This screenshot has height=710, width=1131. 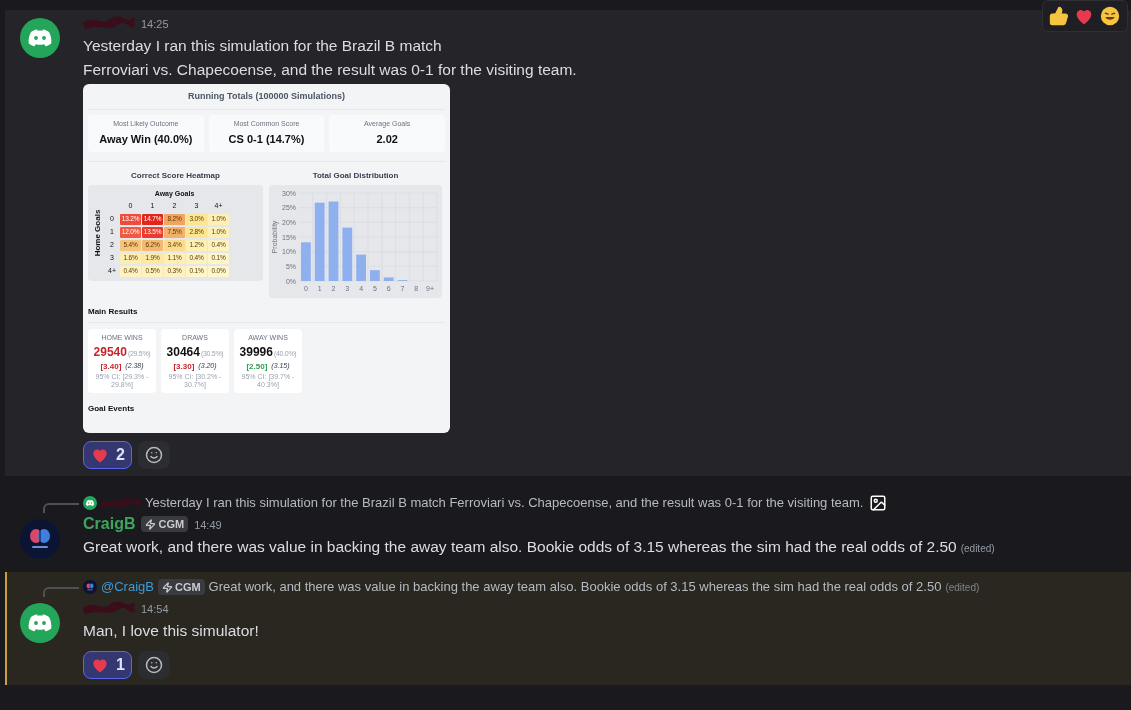 I want to click on odds-value: [2.50], so click(x=257, y=367).